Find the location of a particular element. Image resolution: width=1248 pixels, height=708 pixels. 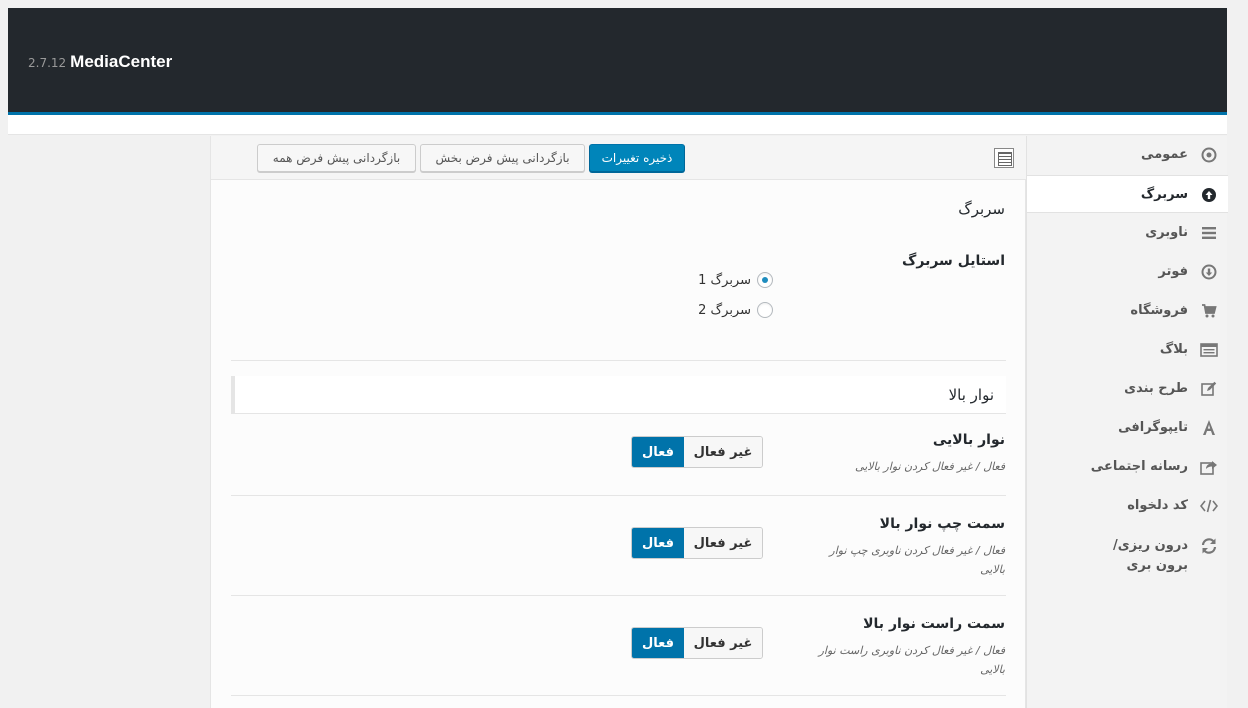

sidebar-item-header: سربرگ is located at coordinates (1127, 194).